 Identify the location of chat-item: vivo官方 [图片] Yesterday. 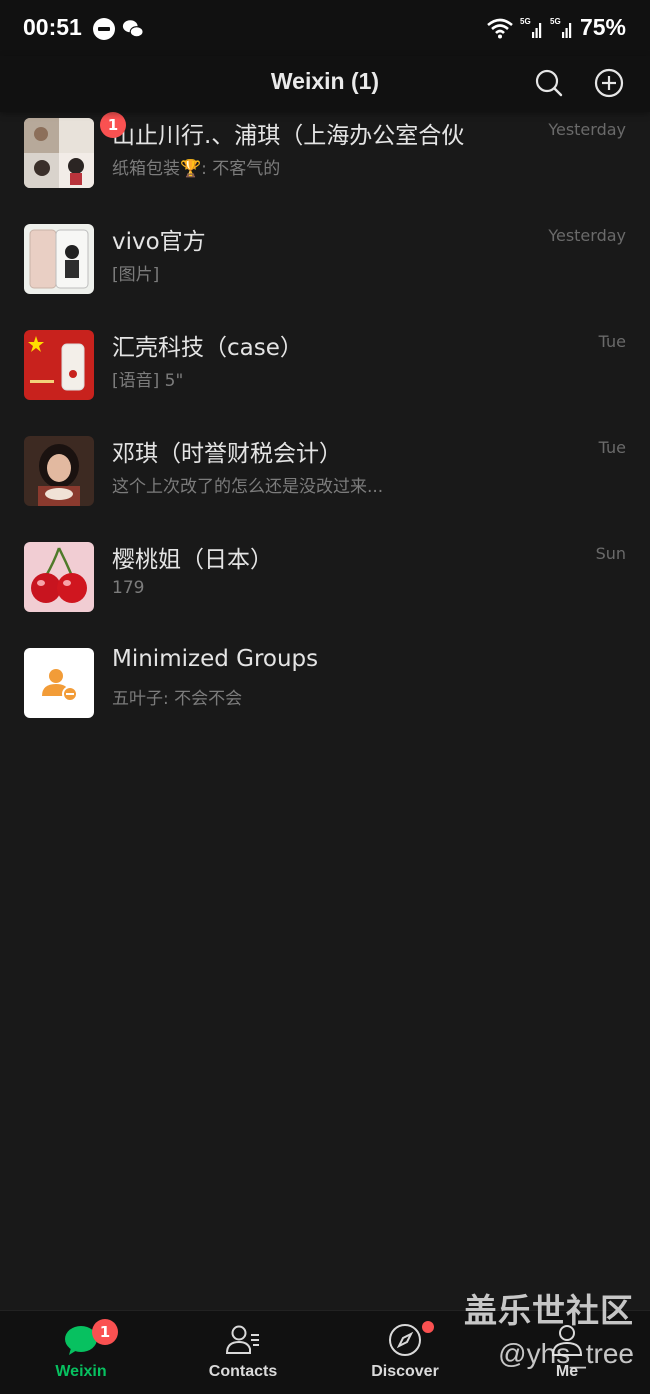
(325, 253).